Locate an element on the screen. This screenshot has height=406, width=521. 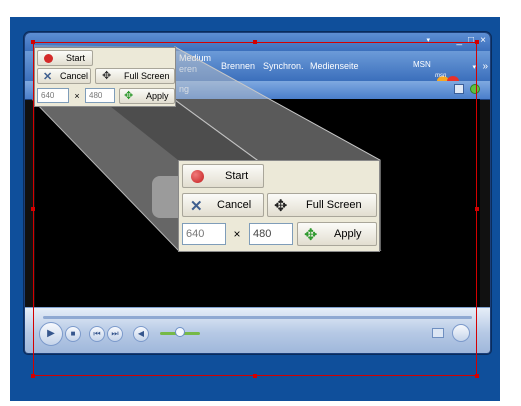
resize-handle-bottom is located at coordinates (255, 376).